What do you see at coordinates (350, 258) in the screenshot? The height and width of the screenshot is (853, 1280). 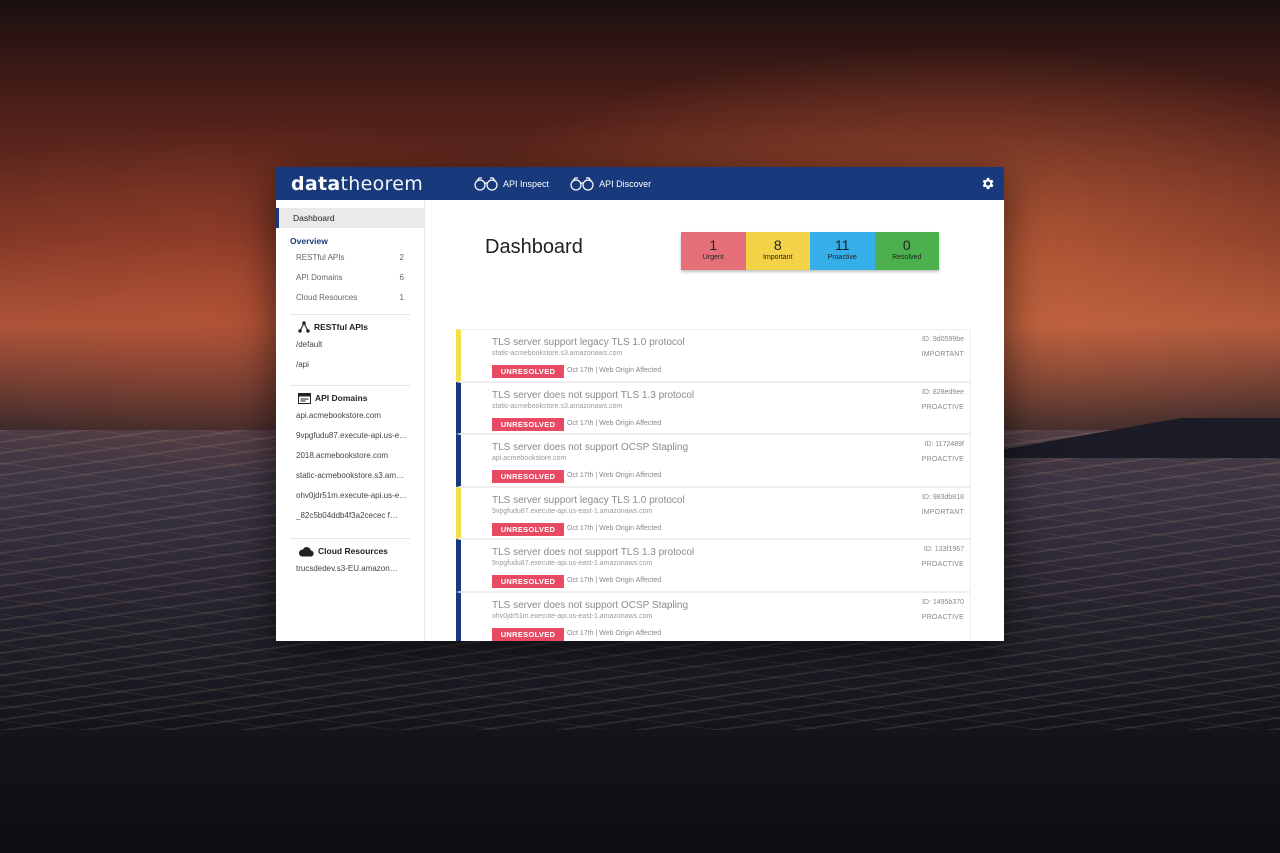 I see `sidebar-item-restful-apis: RESTful APIs 2` at bounding box center [350, 258].